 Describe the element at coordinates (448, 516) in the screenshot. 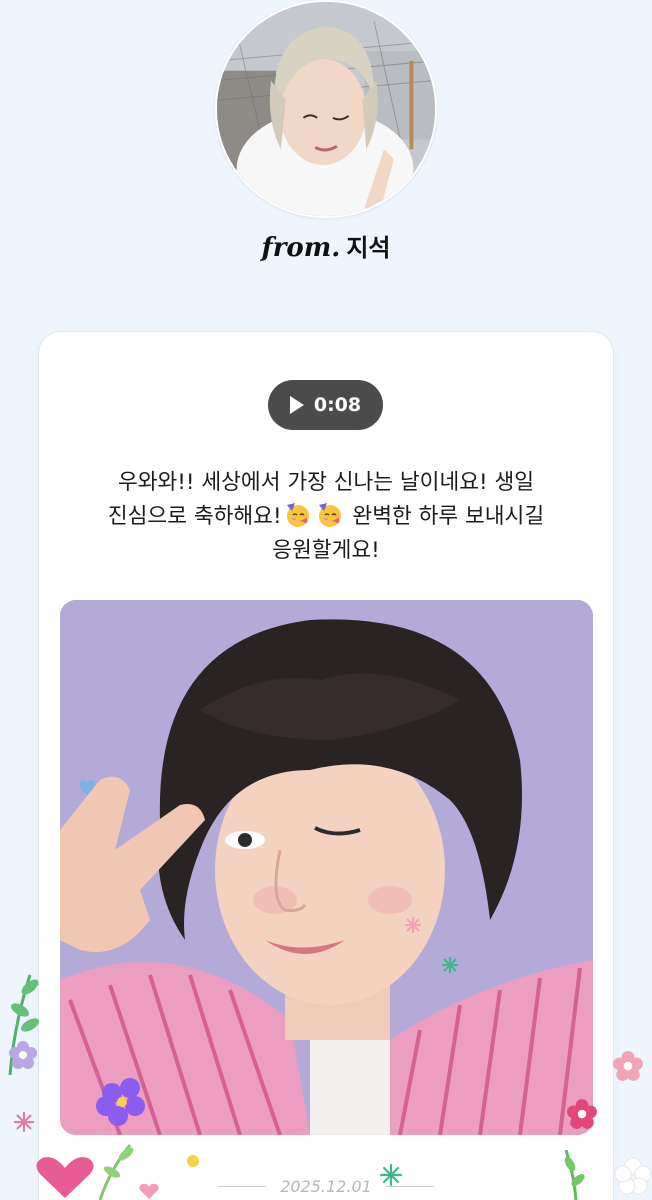

I see `message-text: 완벽한 하루 보내시길` at that location.